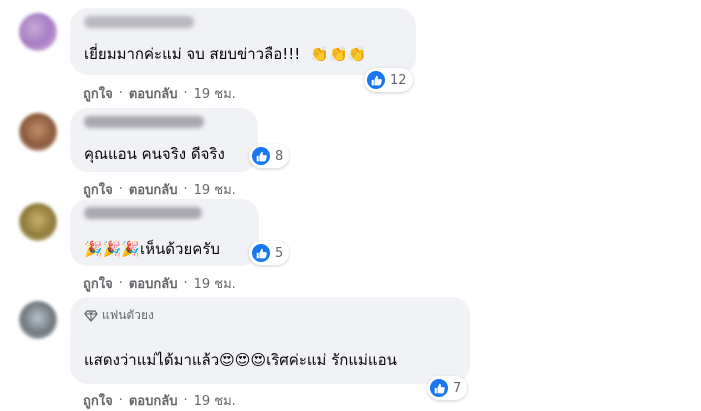 This screenshot has height=411, width=701. Describe the element at coordinates (243, 360) in the screenshot. I see `heart-eyes-emoji: 😍😍😍` at that location.